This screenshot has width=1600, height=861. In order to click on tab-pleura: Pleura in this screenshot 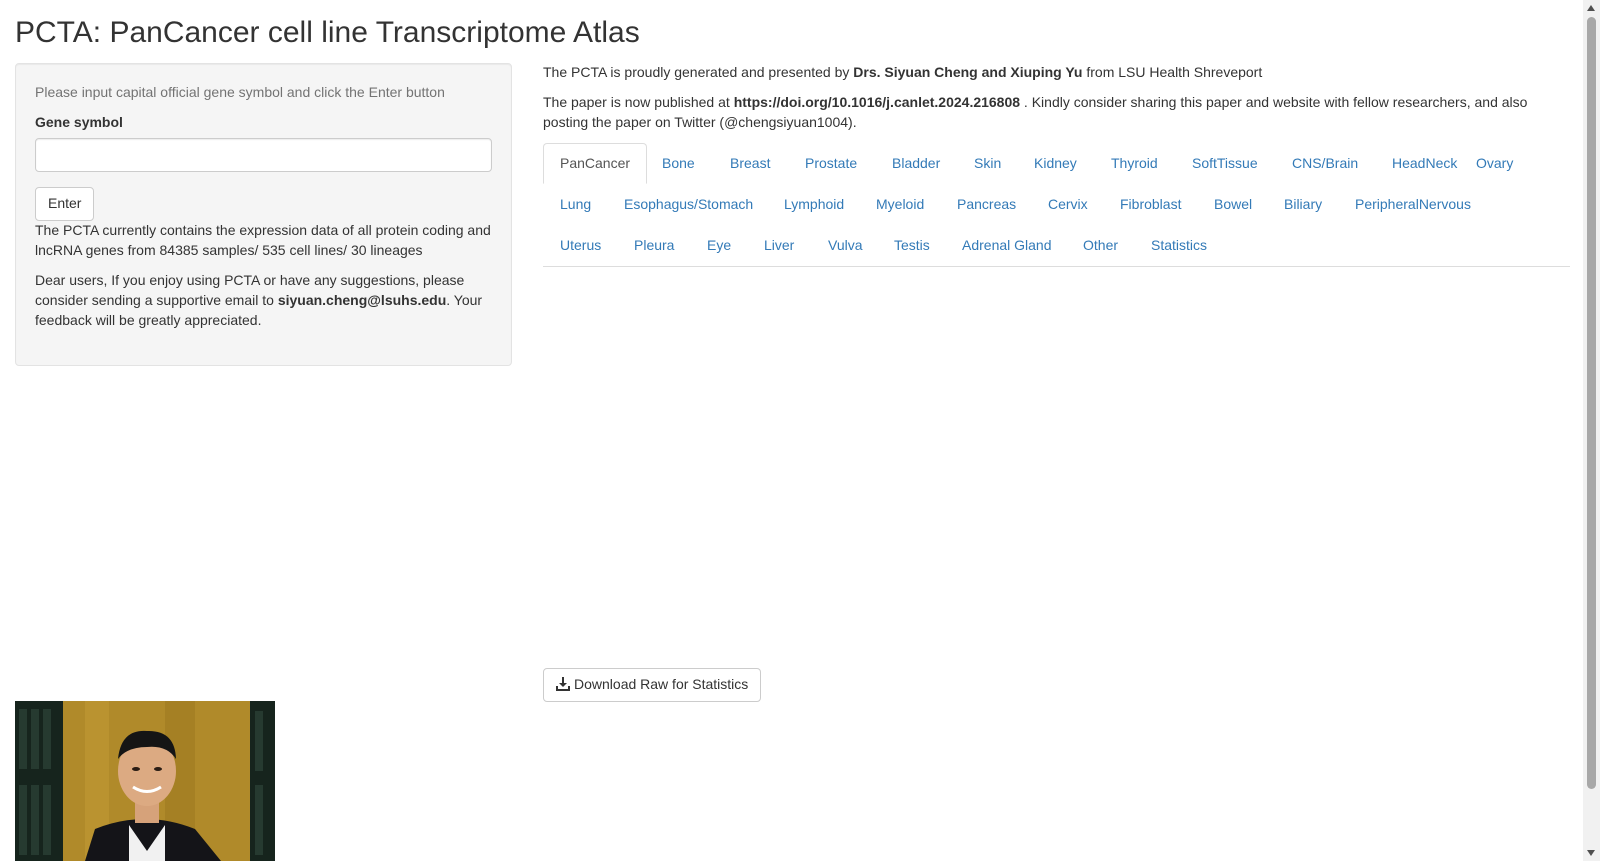, I will do `click(654, 245)`.